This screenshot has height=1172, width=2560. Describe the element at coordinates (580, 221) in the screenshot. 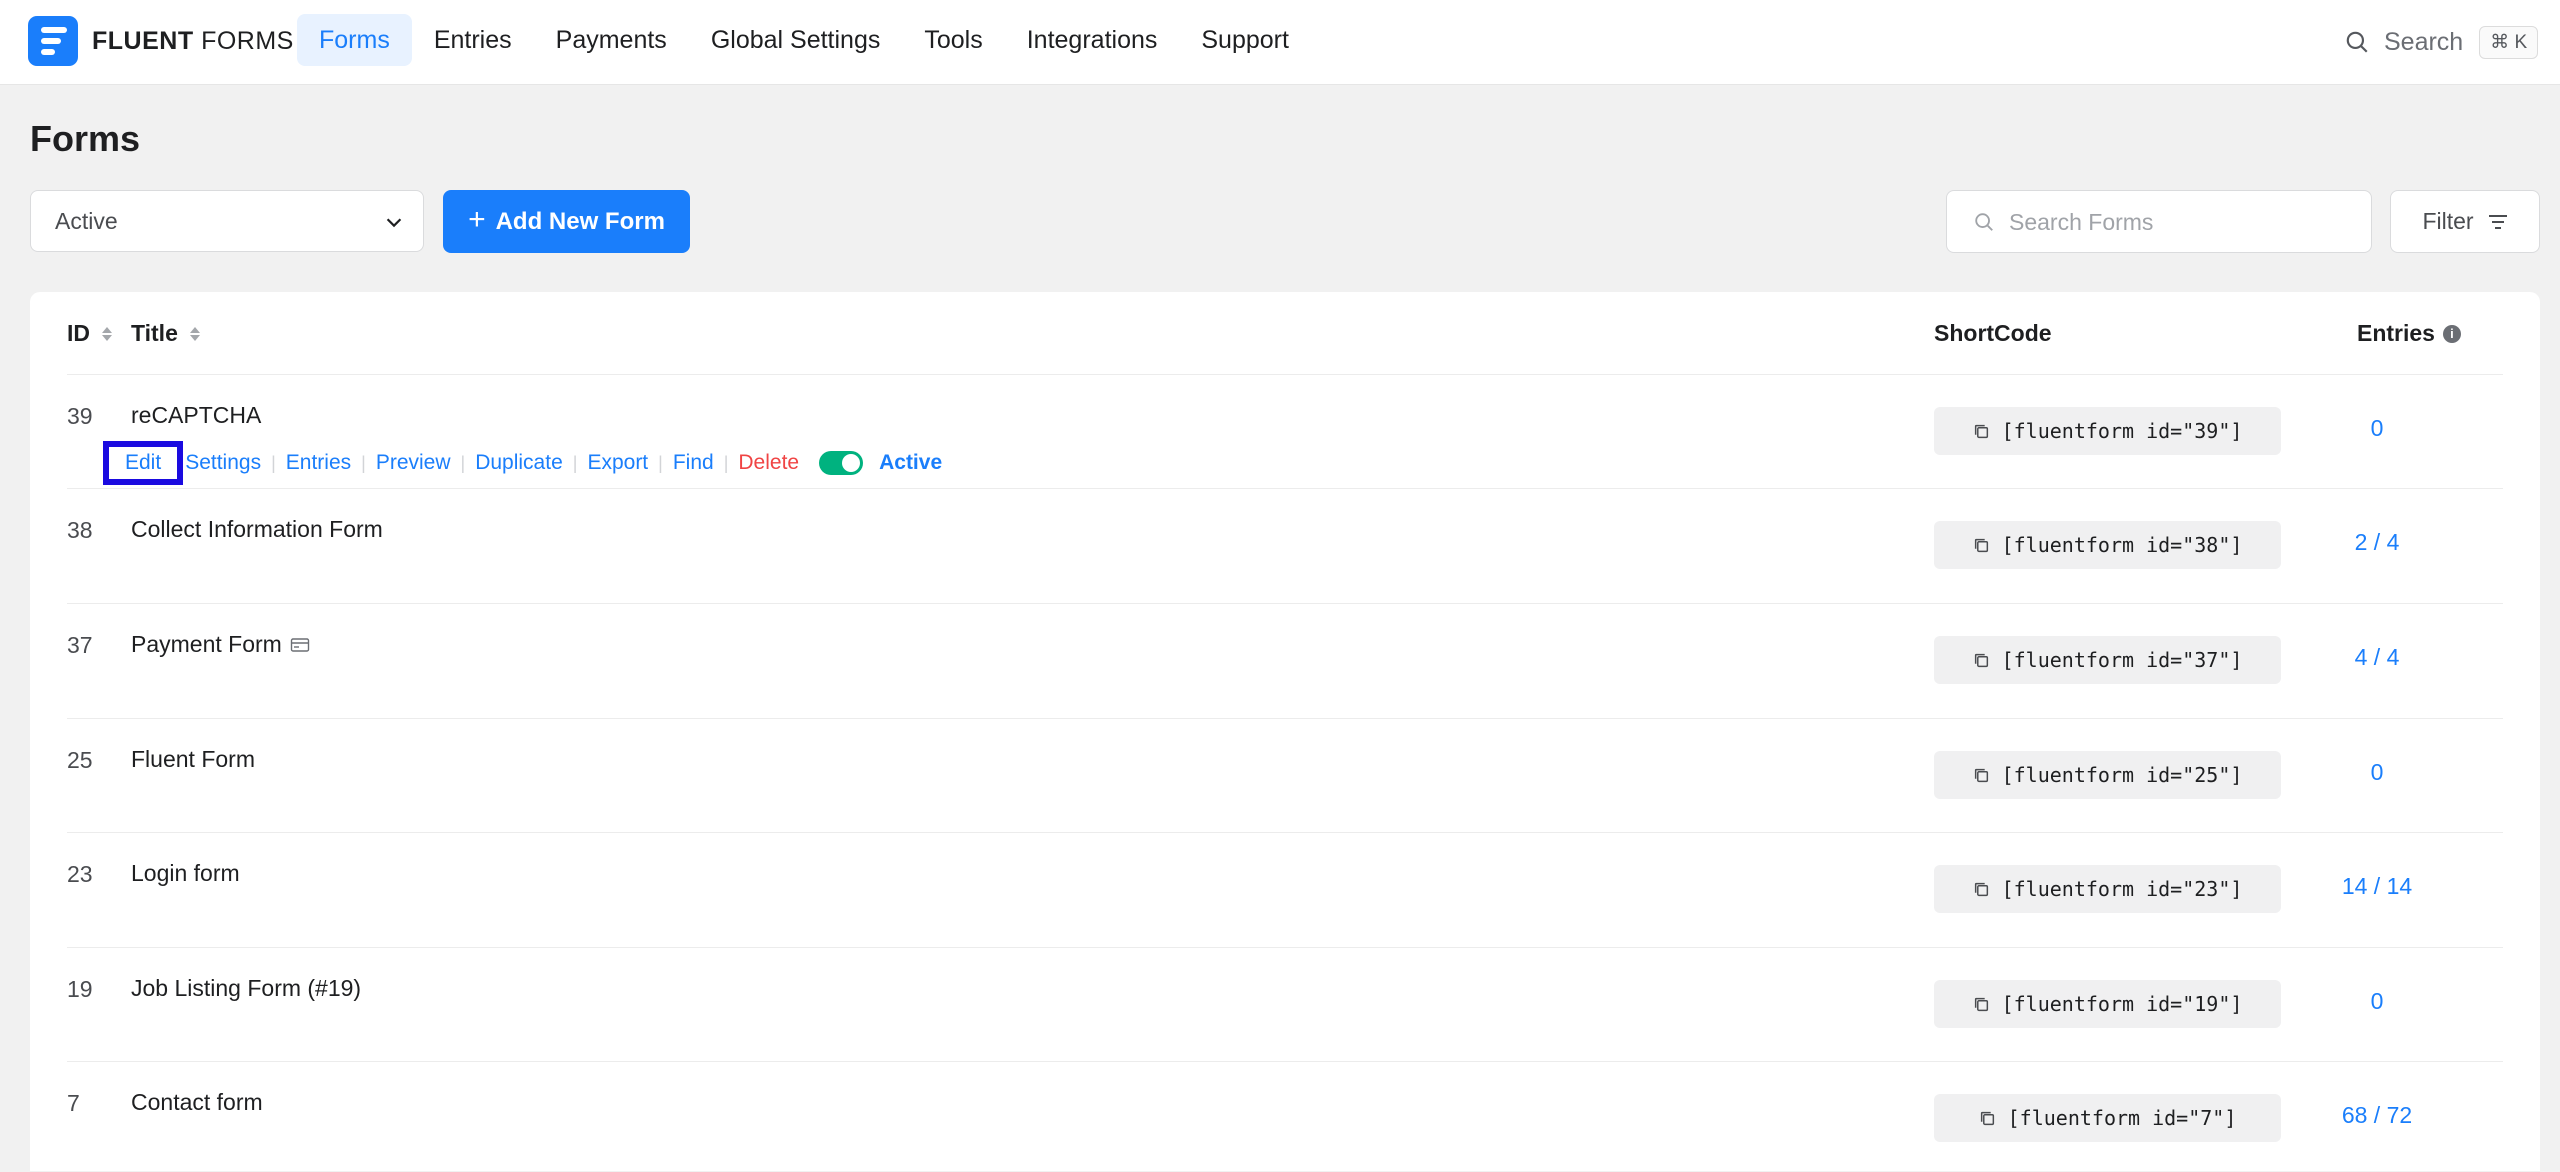

I see `add-new-form-label: Add New Form` at that location.